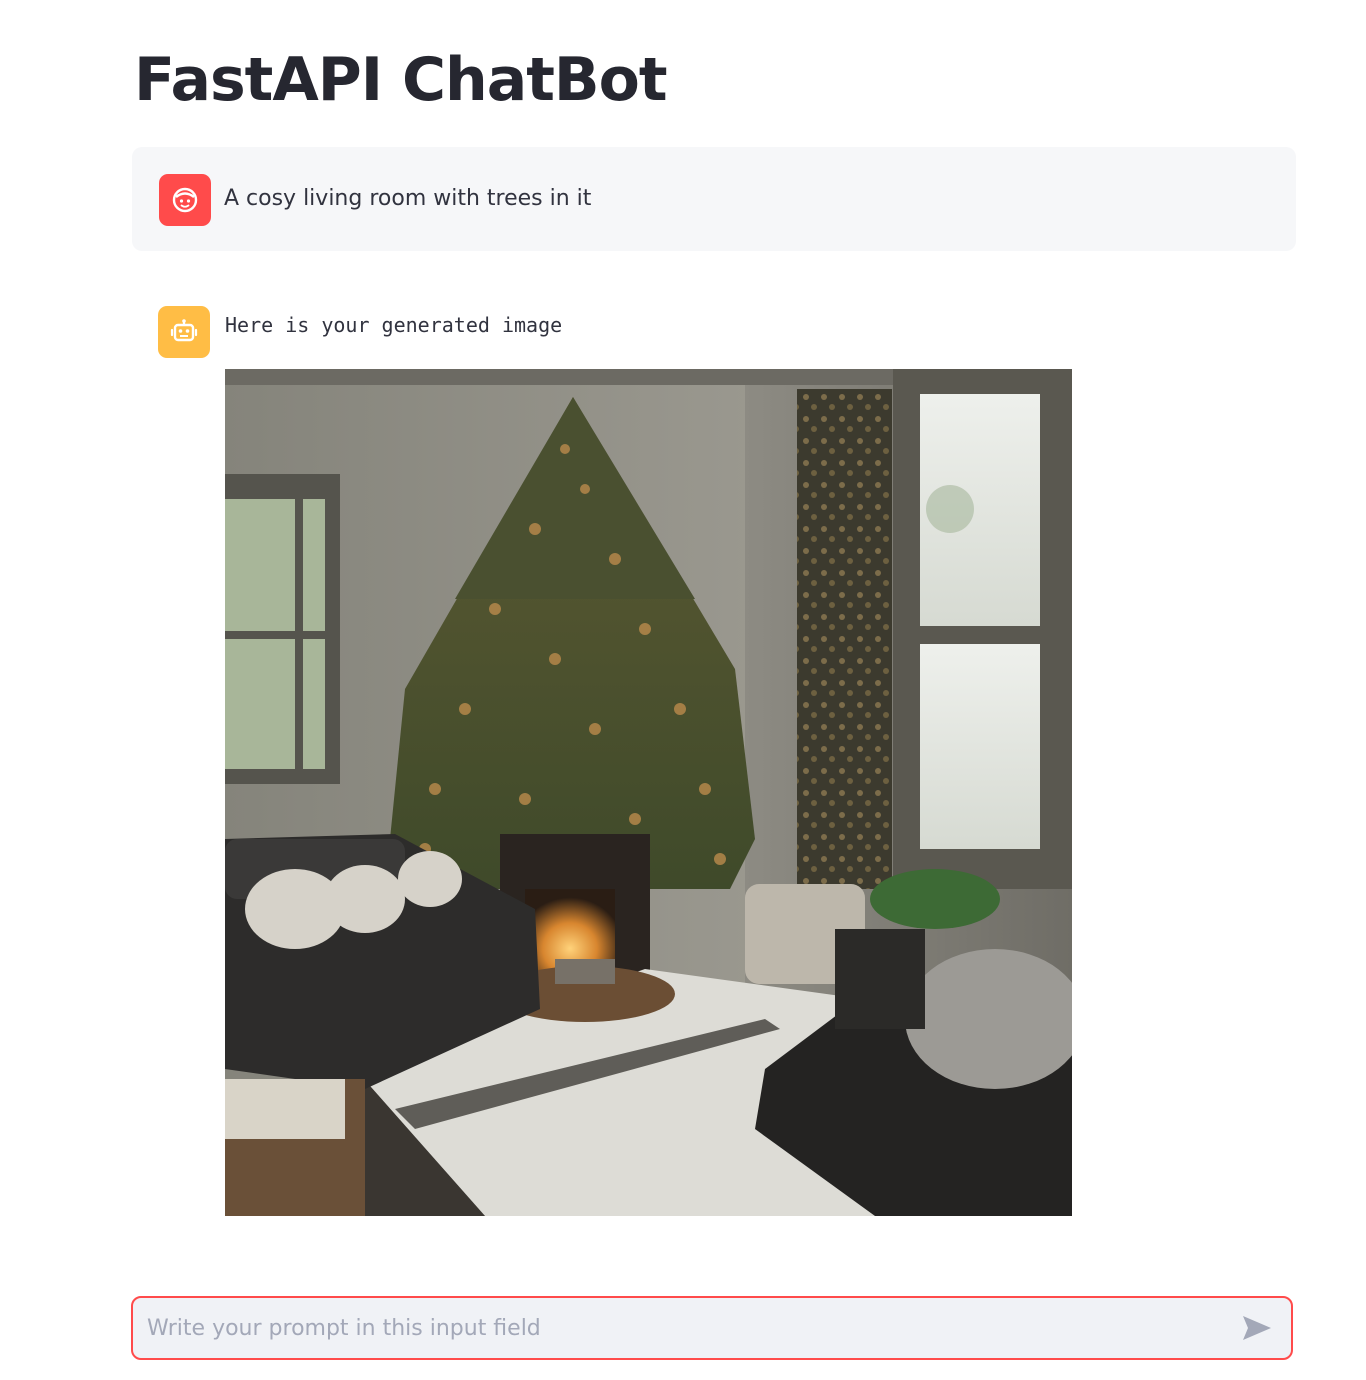 This screenshot has height=1380, width=1366. I want to click on send-button, so click(1257, 1328).